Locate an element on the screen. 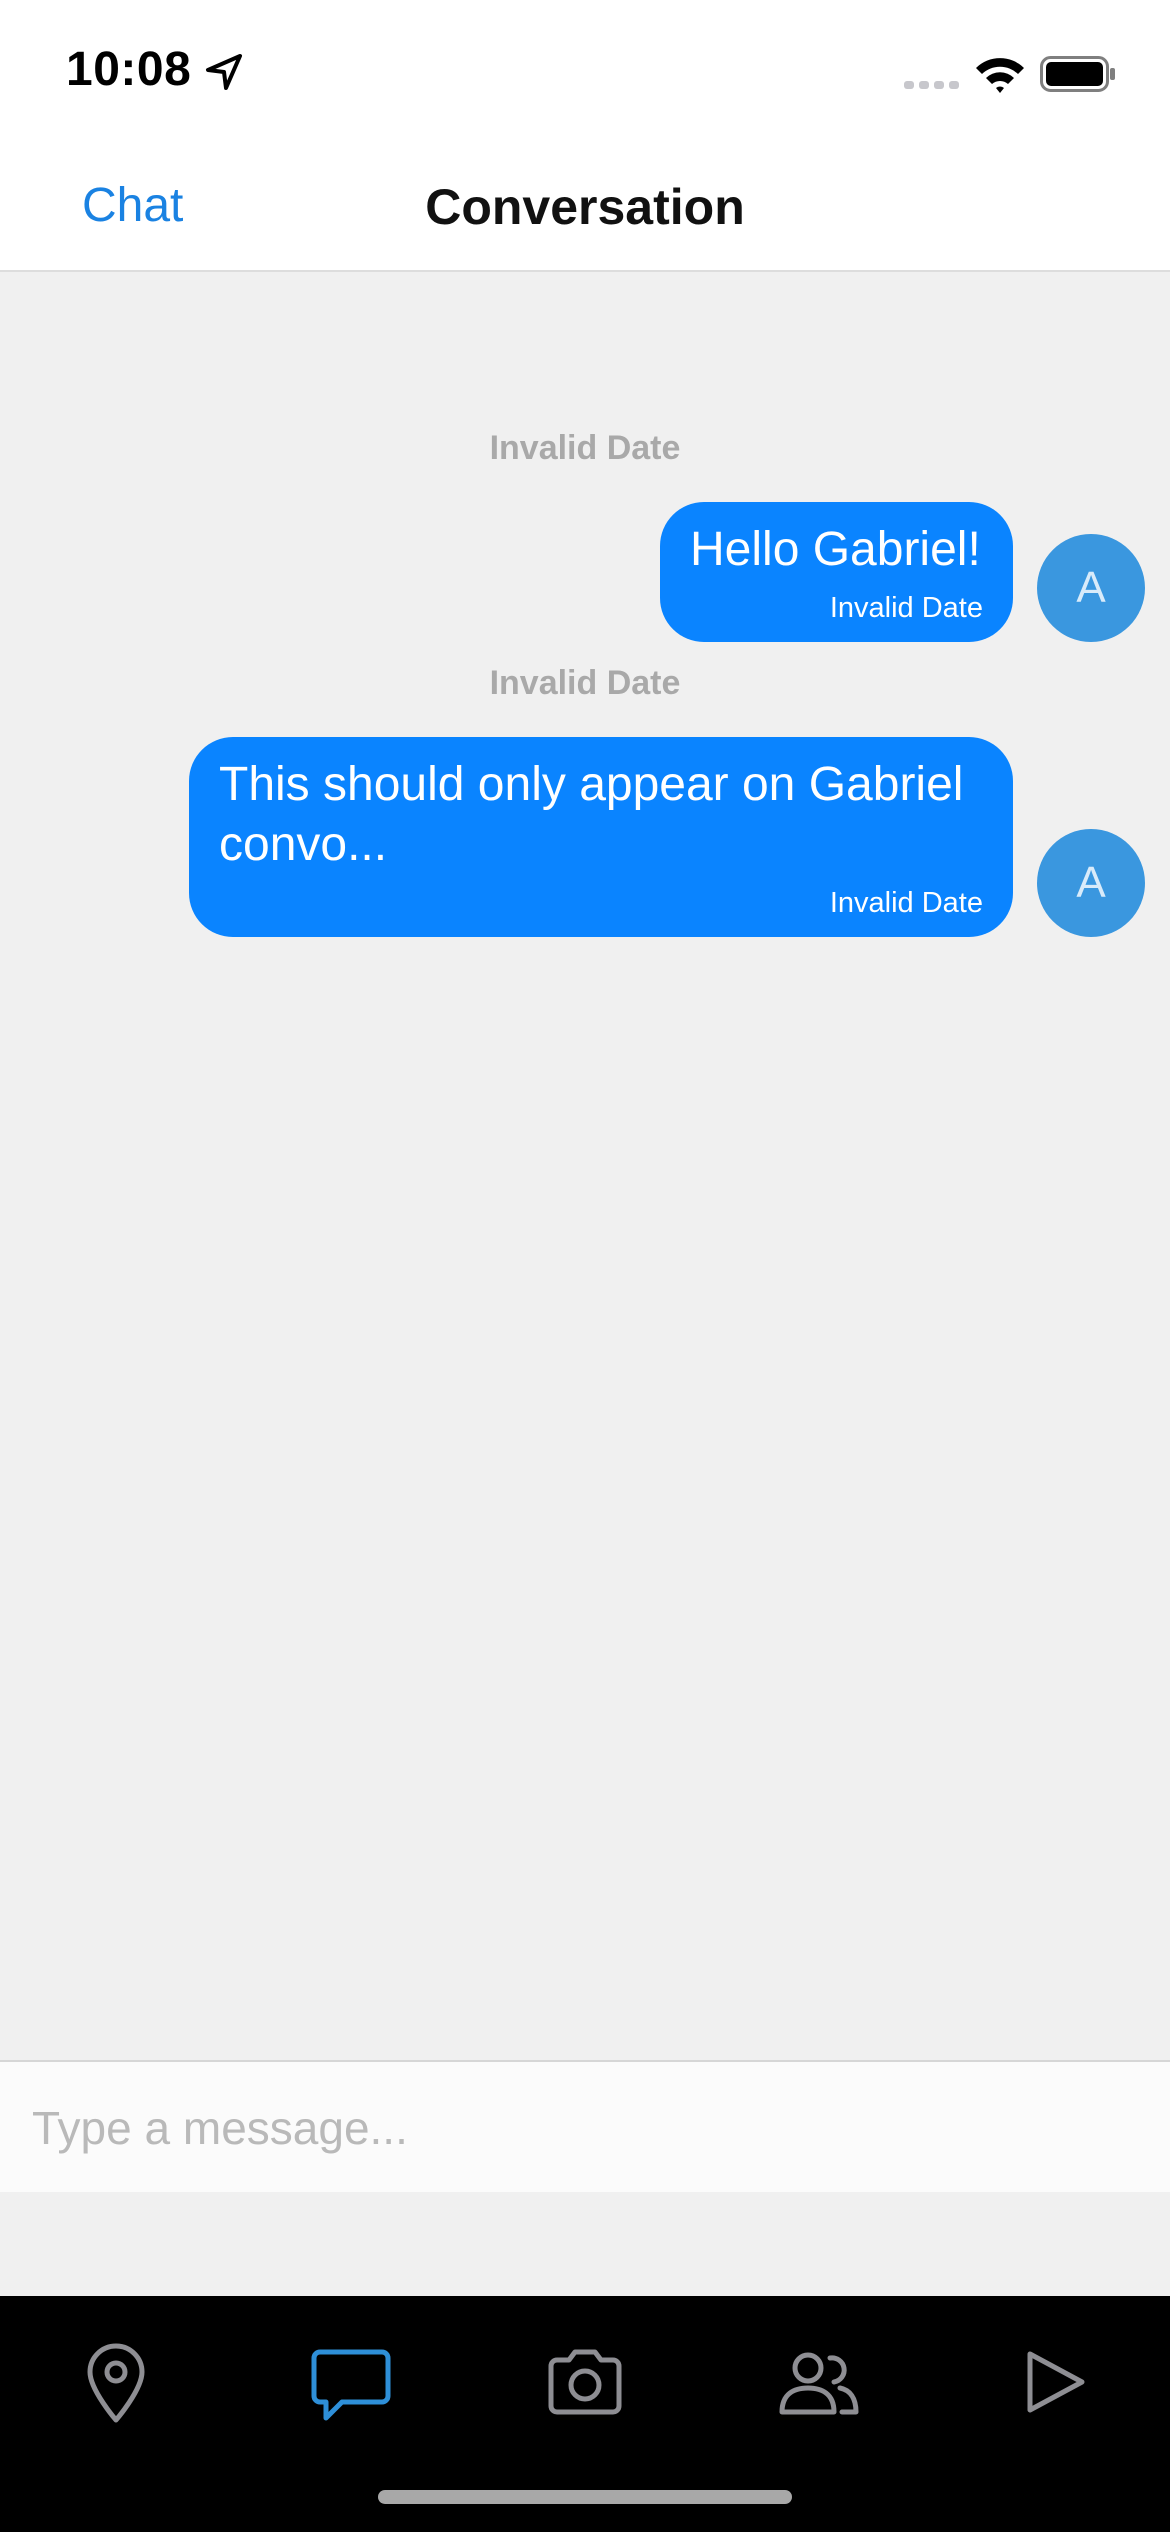 This screenshot has width=1170, height=2532. tab-chat is located at coordinates (350, 2382).